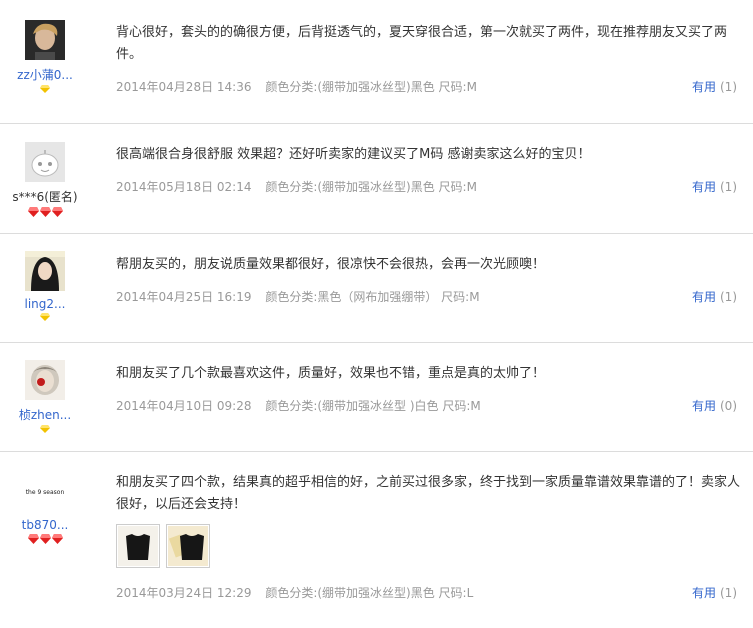  I want to click on anonymous-avatar-icon, so click(45, 162).